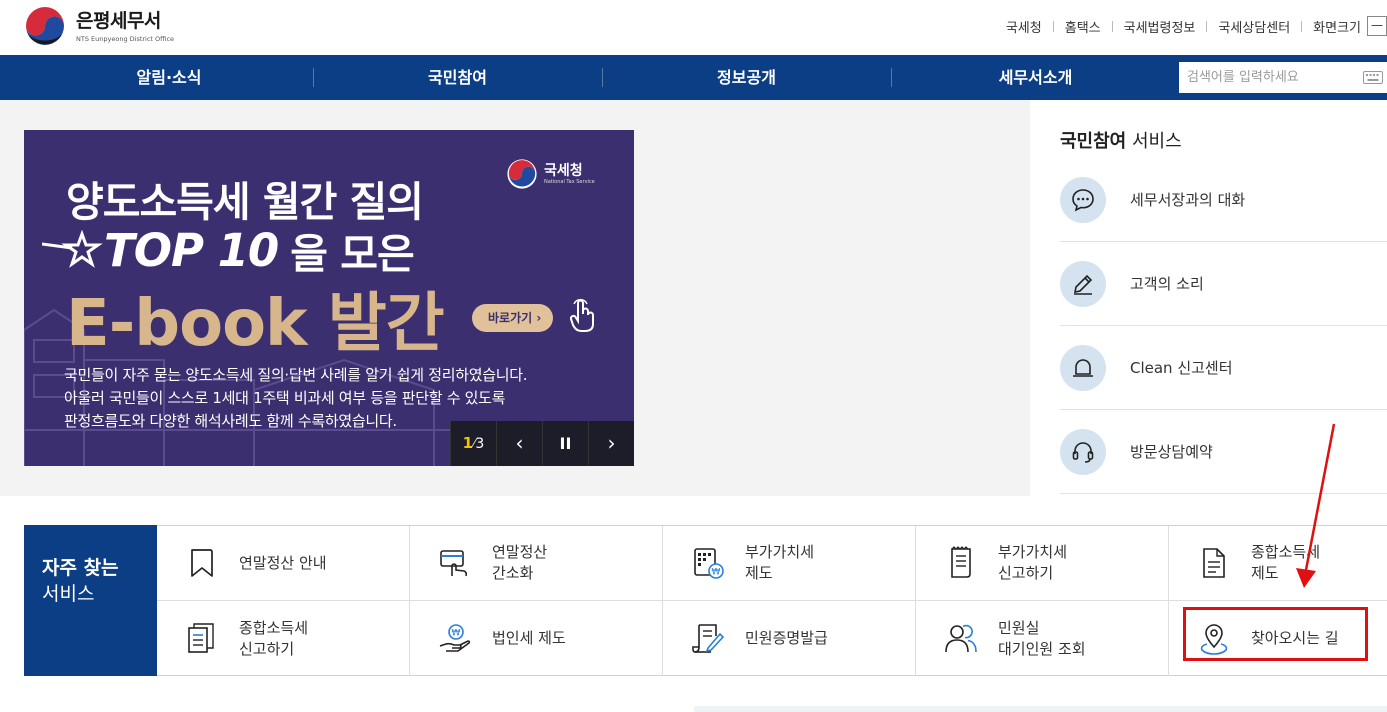  What do you see at coordinates (1264, 77) in the screenshot?
I see `search-input` at bounding box center [1264, 77].